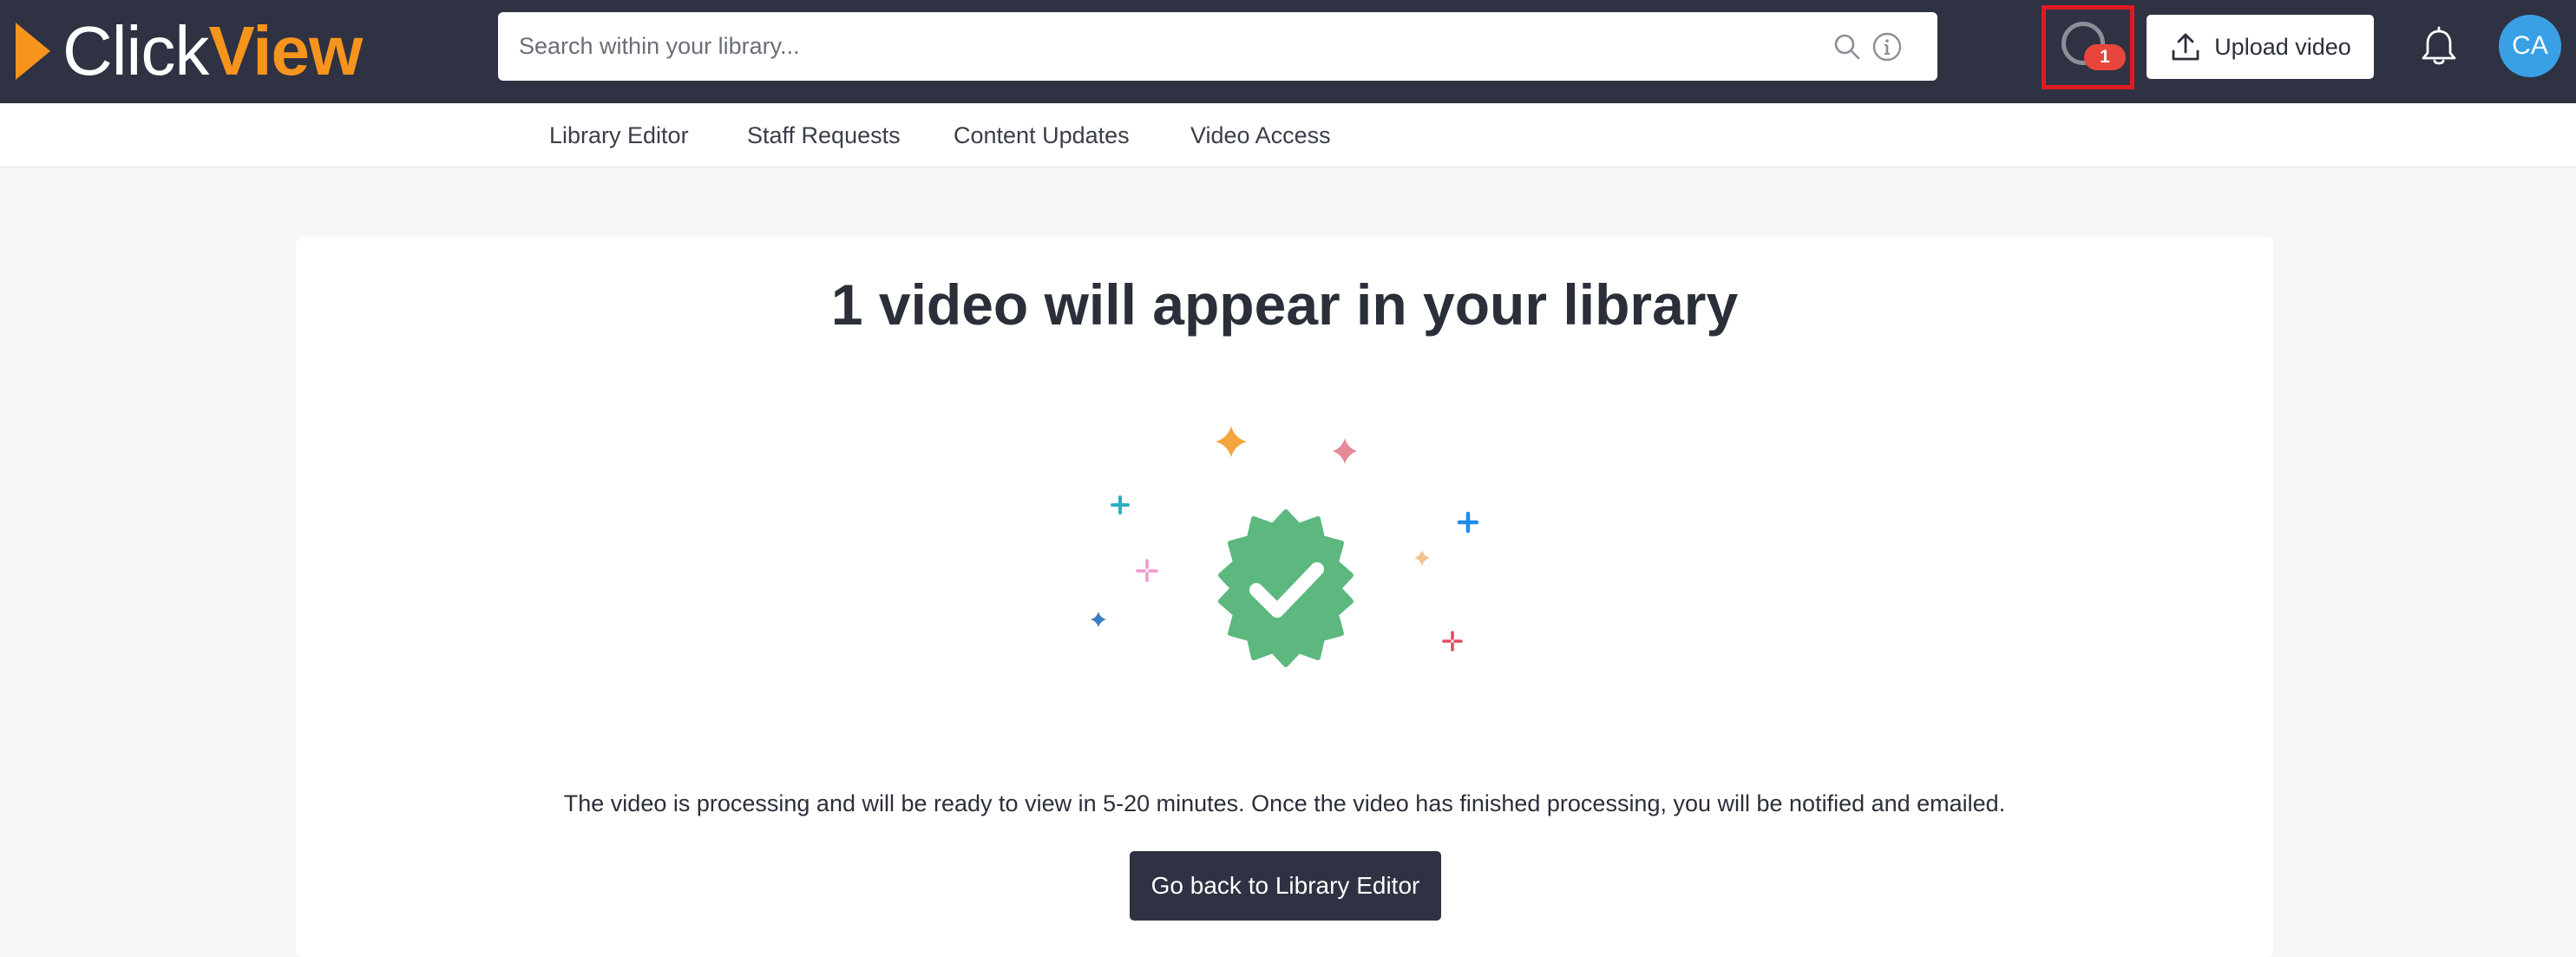  I want to click on sparkle-pink-icon, so click(1345, 451).